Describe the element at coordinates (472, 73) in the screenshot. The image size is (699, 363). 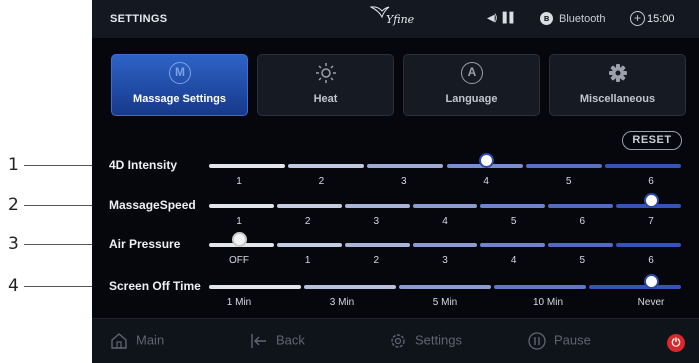
I see `language-a-icon: A` at that location.